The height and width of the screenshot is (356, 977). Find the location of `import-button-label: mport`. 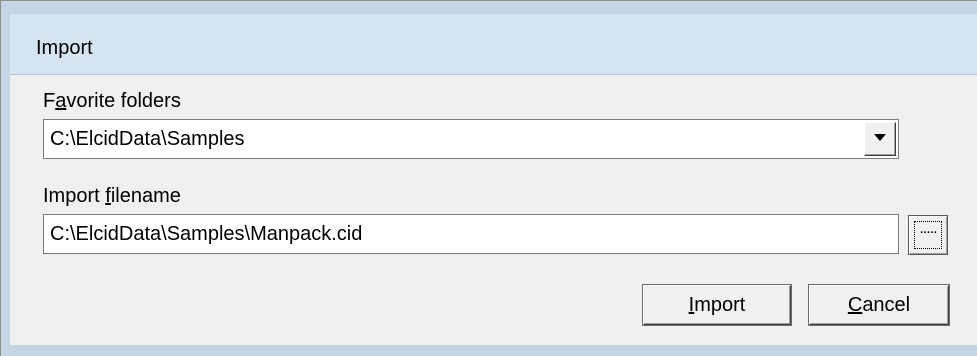

import-button-label: mport is located at coordinates (720, 305).